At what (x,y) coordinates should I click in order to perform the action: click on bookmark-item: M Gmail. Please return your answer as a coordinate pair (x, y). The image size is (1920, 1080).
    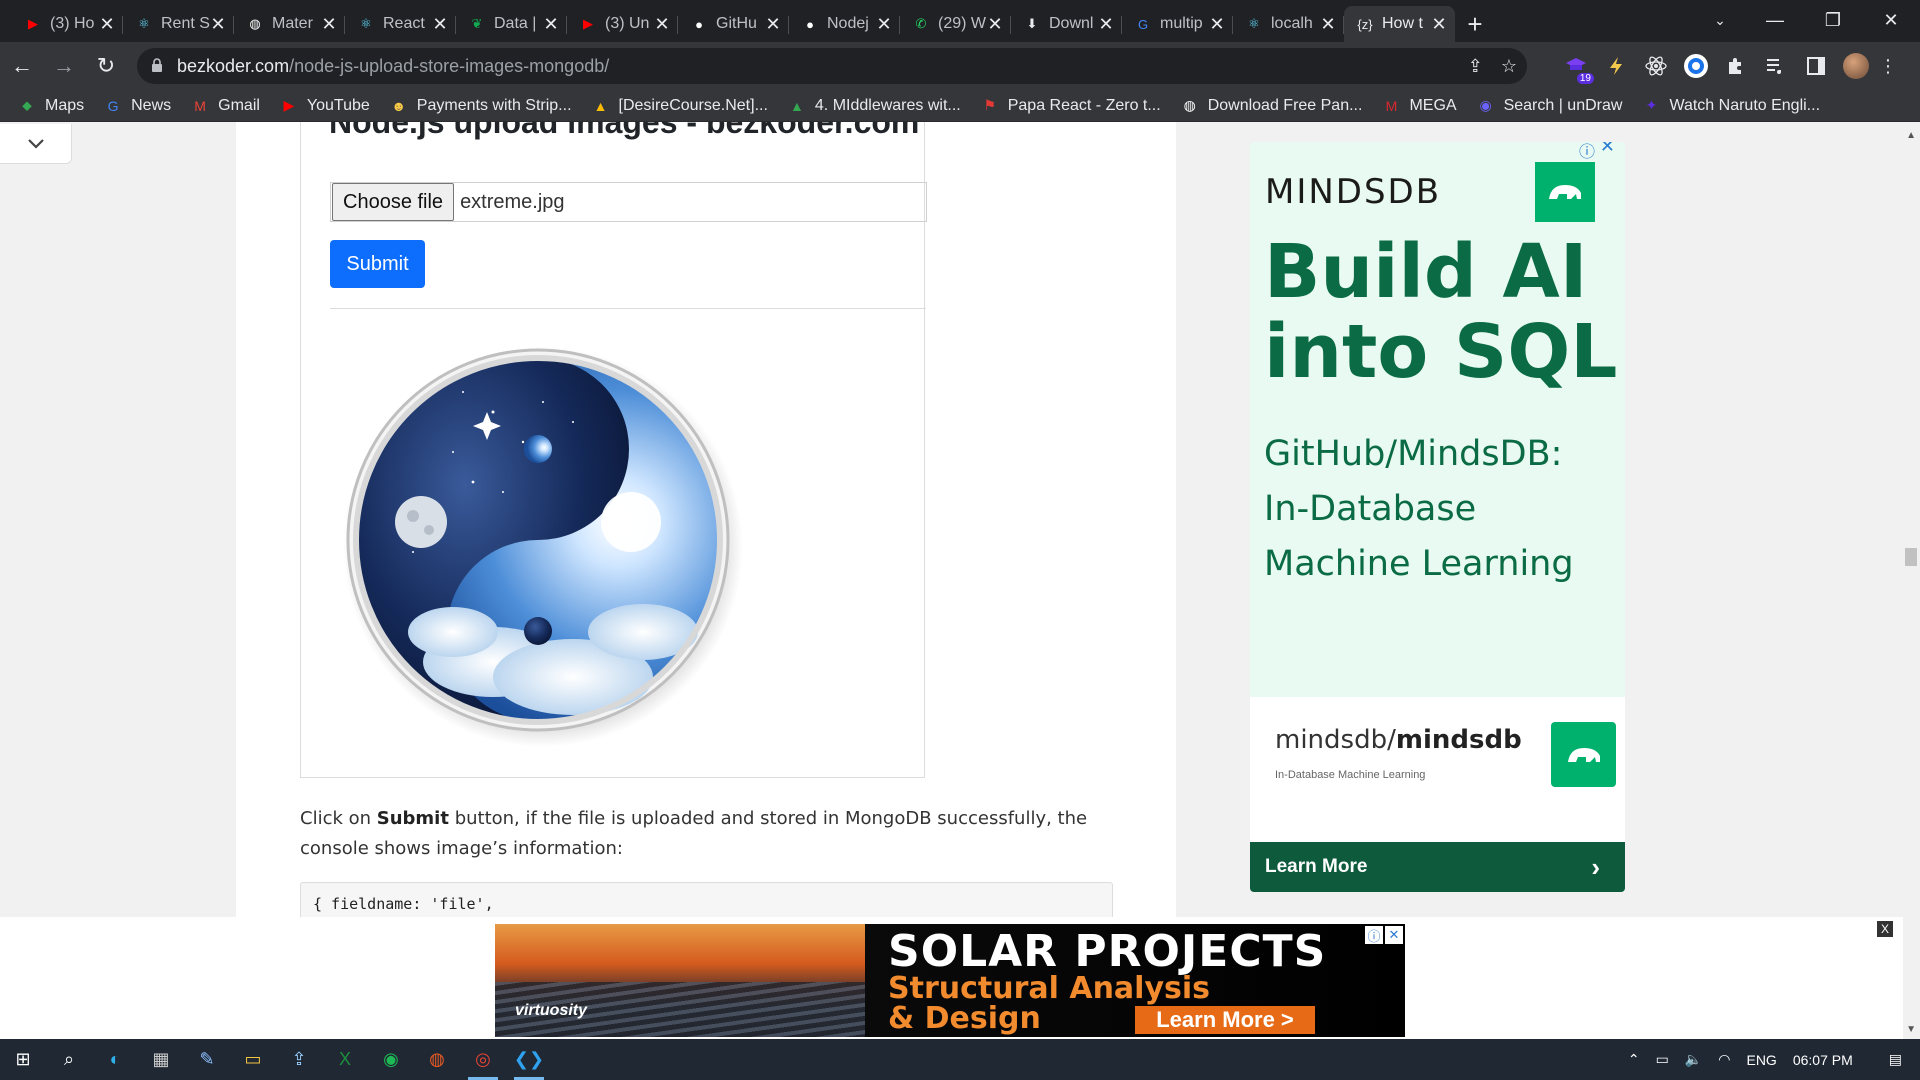
    Looking at the image, I should click on (225, 106).